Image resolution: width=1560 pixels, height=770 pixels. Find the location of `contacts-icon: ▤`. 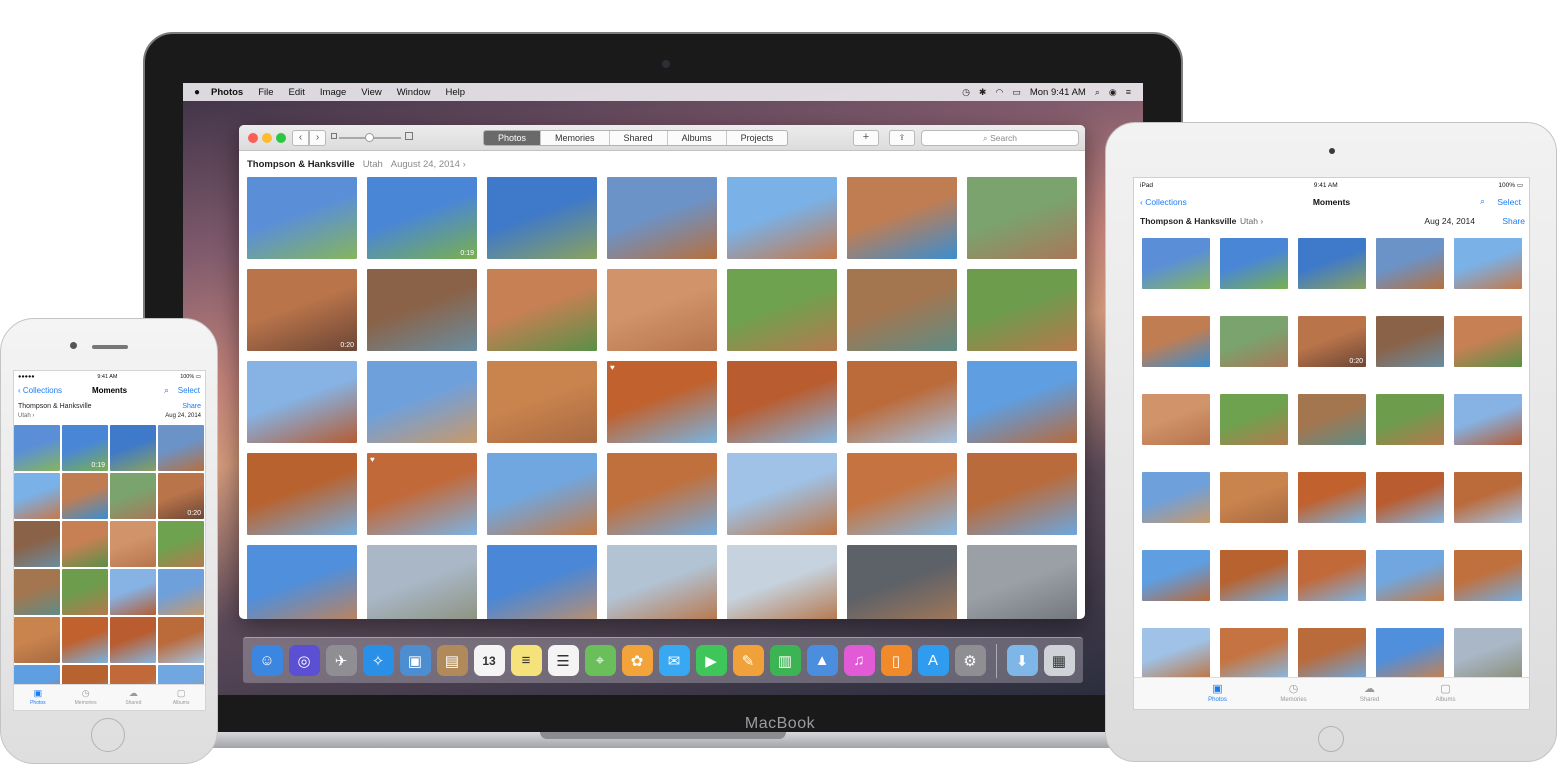

contacts-icon: ▤ is located at coordinates (452, 660).